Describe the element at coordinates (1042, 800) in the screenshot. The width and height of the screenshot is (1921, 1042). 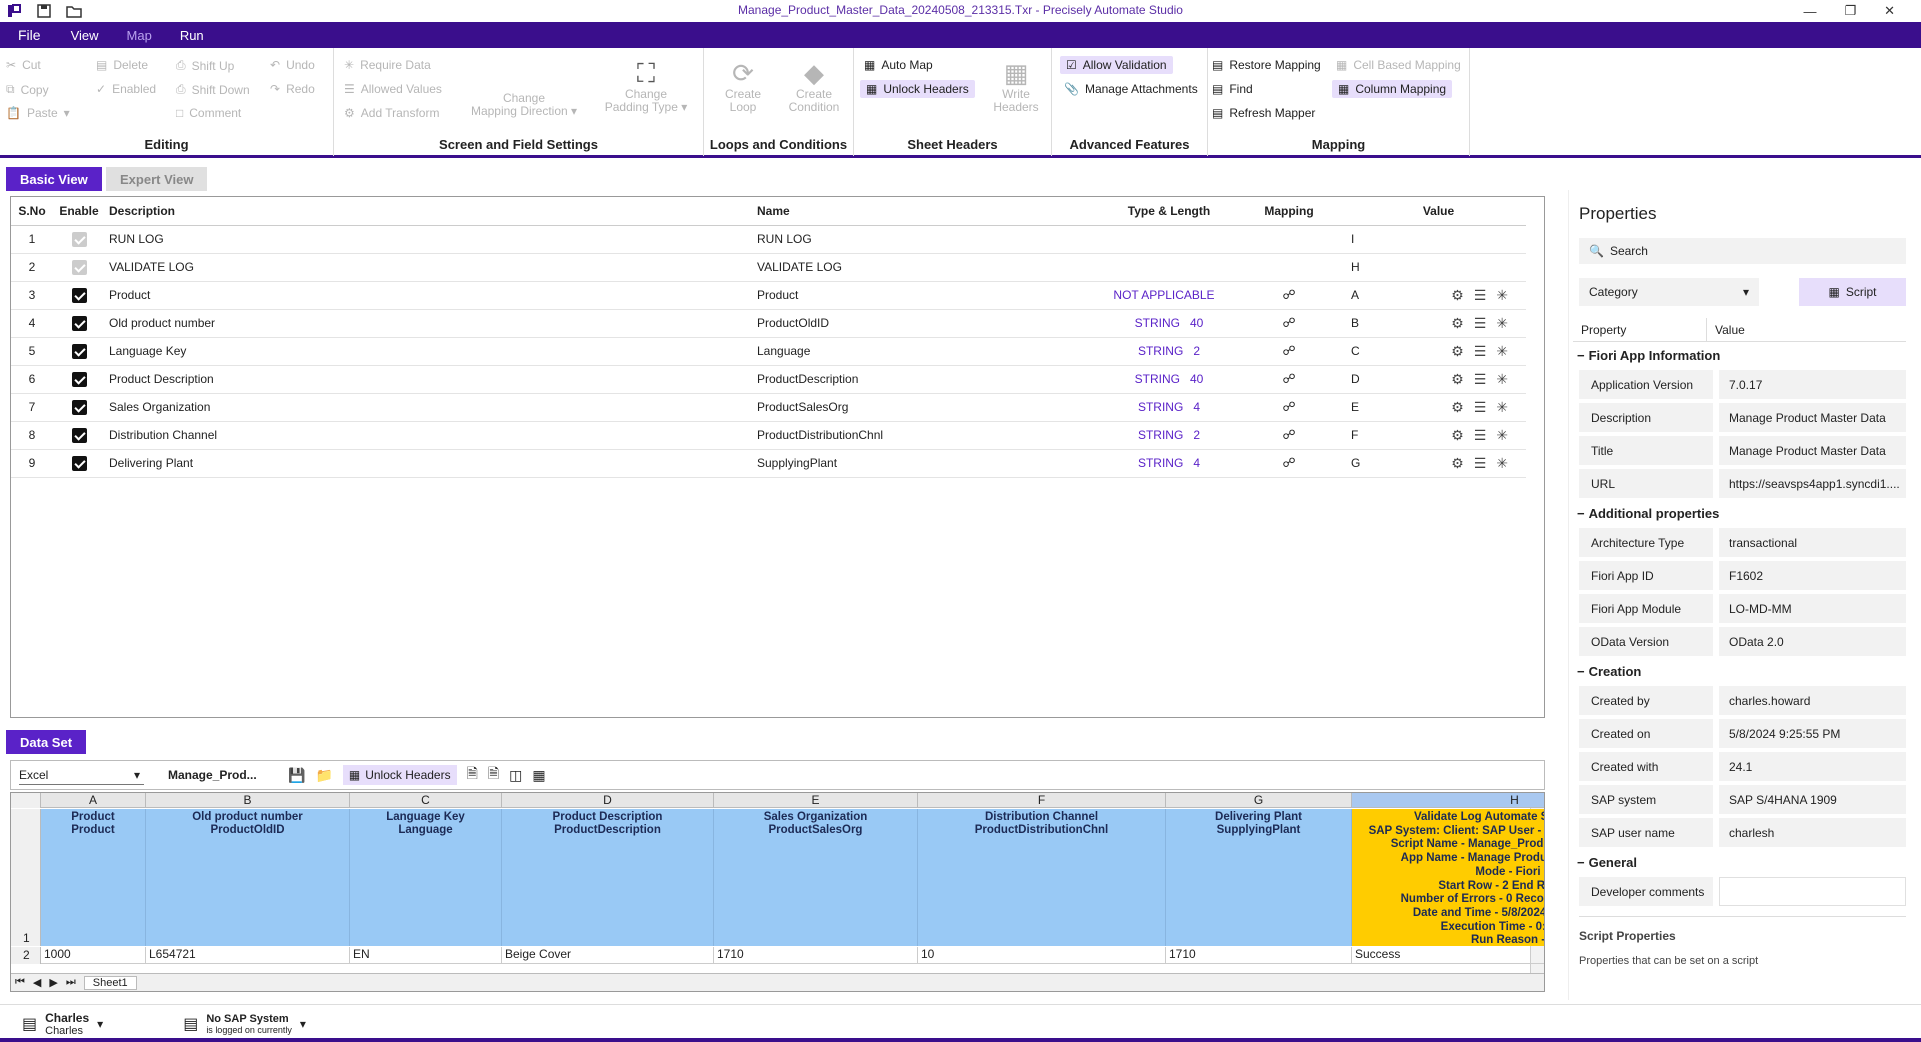
I see `column-header: F` at that location.